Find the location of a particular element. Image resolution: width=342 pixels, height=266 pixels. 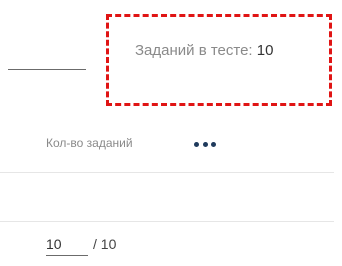

more-options-button is located at coordinates (205, 144).